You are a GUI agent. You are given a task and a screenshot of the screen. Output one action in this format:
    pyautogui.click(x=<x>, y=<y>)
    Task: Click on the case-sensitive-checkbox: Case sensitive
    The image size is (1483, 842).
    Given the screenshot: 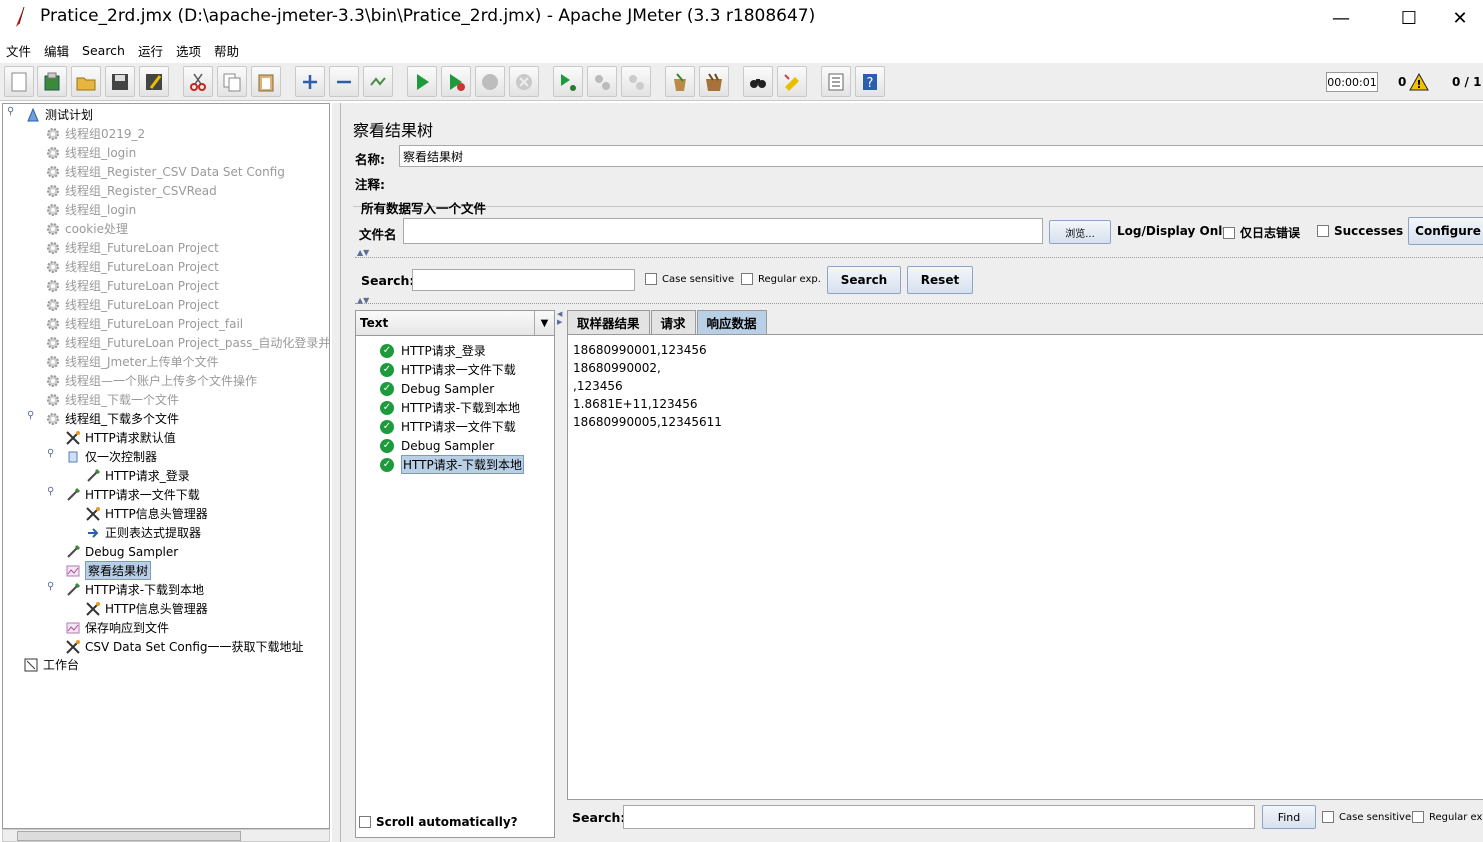 What is the action you would take?
    pyautogui.click(x=689, y=279)
    